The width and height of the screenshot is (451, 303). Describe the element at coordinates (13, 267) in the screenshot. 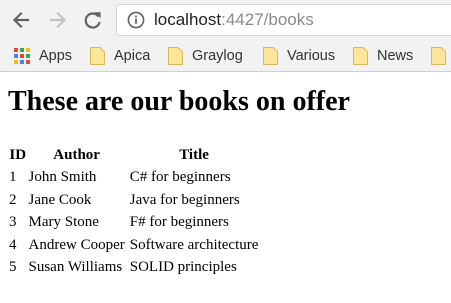

I see `cell-id: 5` at that location.